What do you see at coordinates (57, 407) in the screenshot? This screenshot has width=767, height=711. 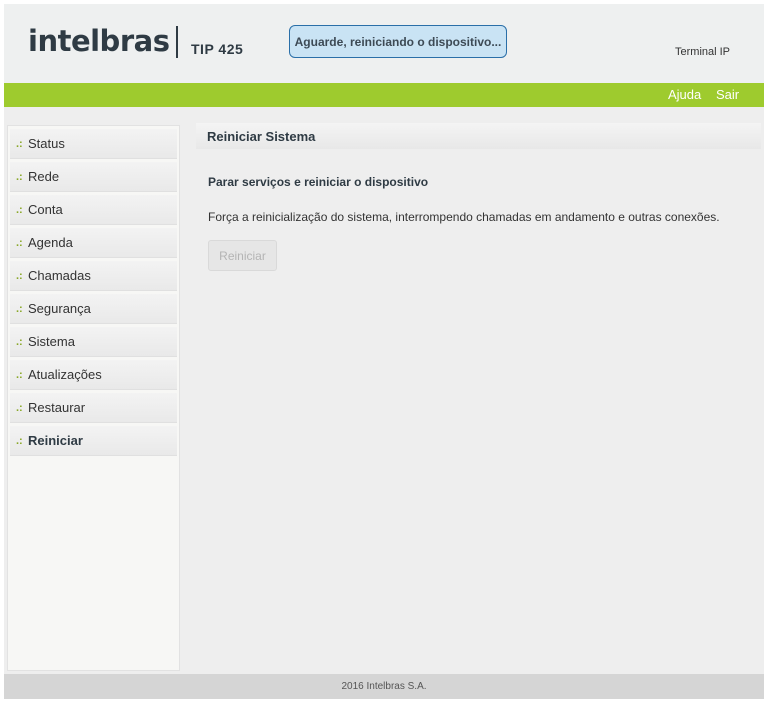 I see `sidebar-item-label: Restaurar` at bounding box center [57, 407].